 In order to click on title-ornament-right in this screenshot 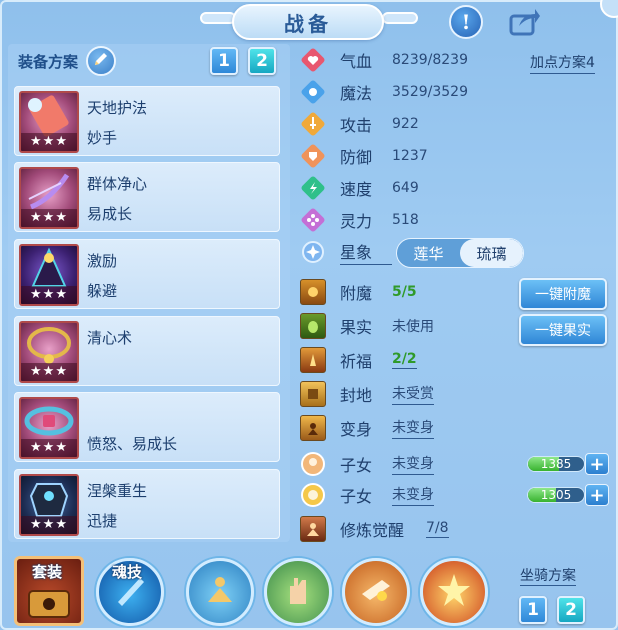, I will do `click(400, 18)`.